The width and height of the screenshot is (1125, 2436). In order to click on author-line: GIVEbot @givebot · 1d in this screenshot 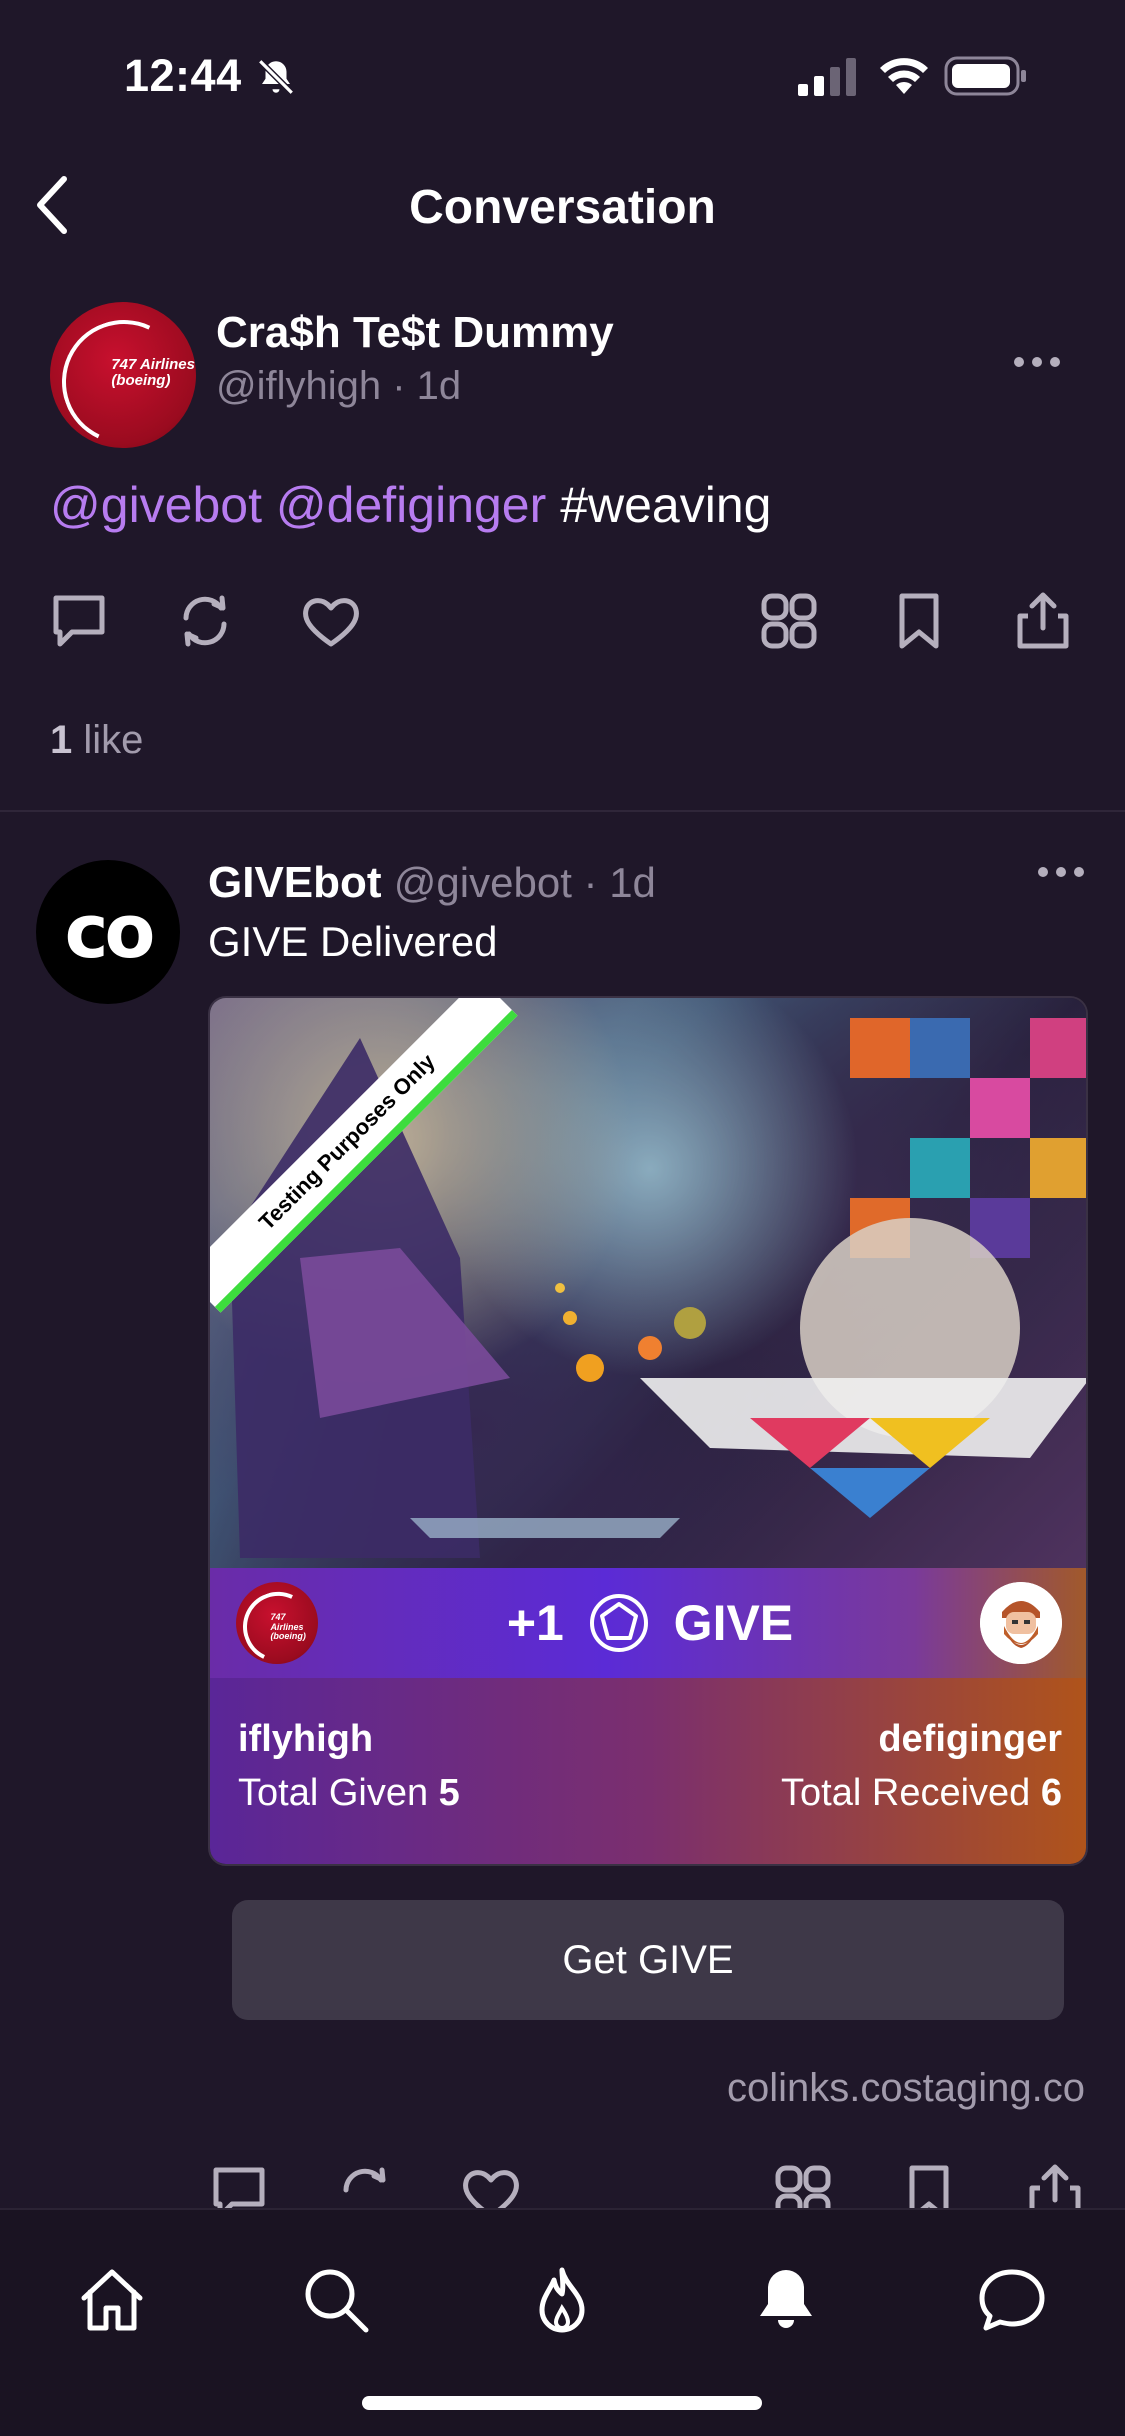, I will do `click(432, 883)`.